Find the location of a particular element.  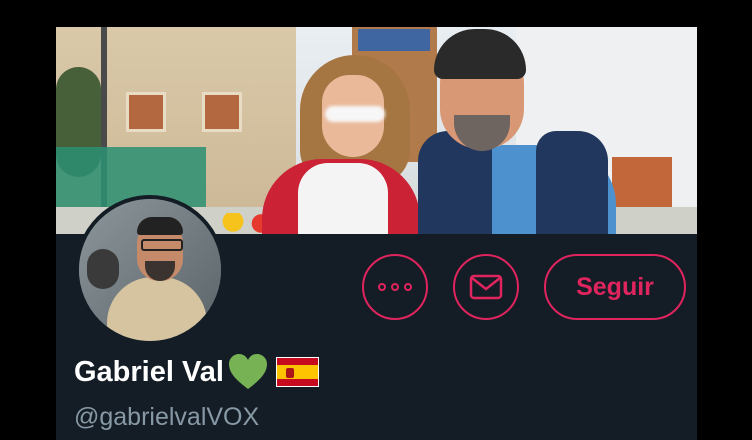

face-blur-censor is located at coordinates (355, 114).